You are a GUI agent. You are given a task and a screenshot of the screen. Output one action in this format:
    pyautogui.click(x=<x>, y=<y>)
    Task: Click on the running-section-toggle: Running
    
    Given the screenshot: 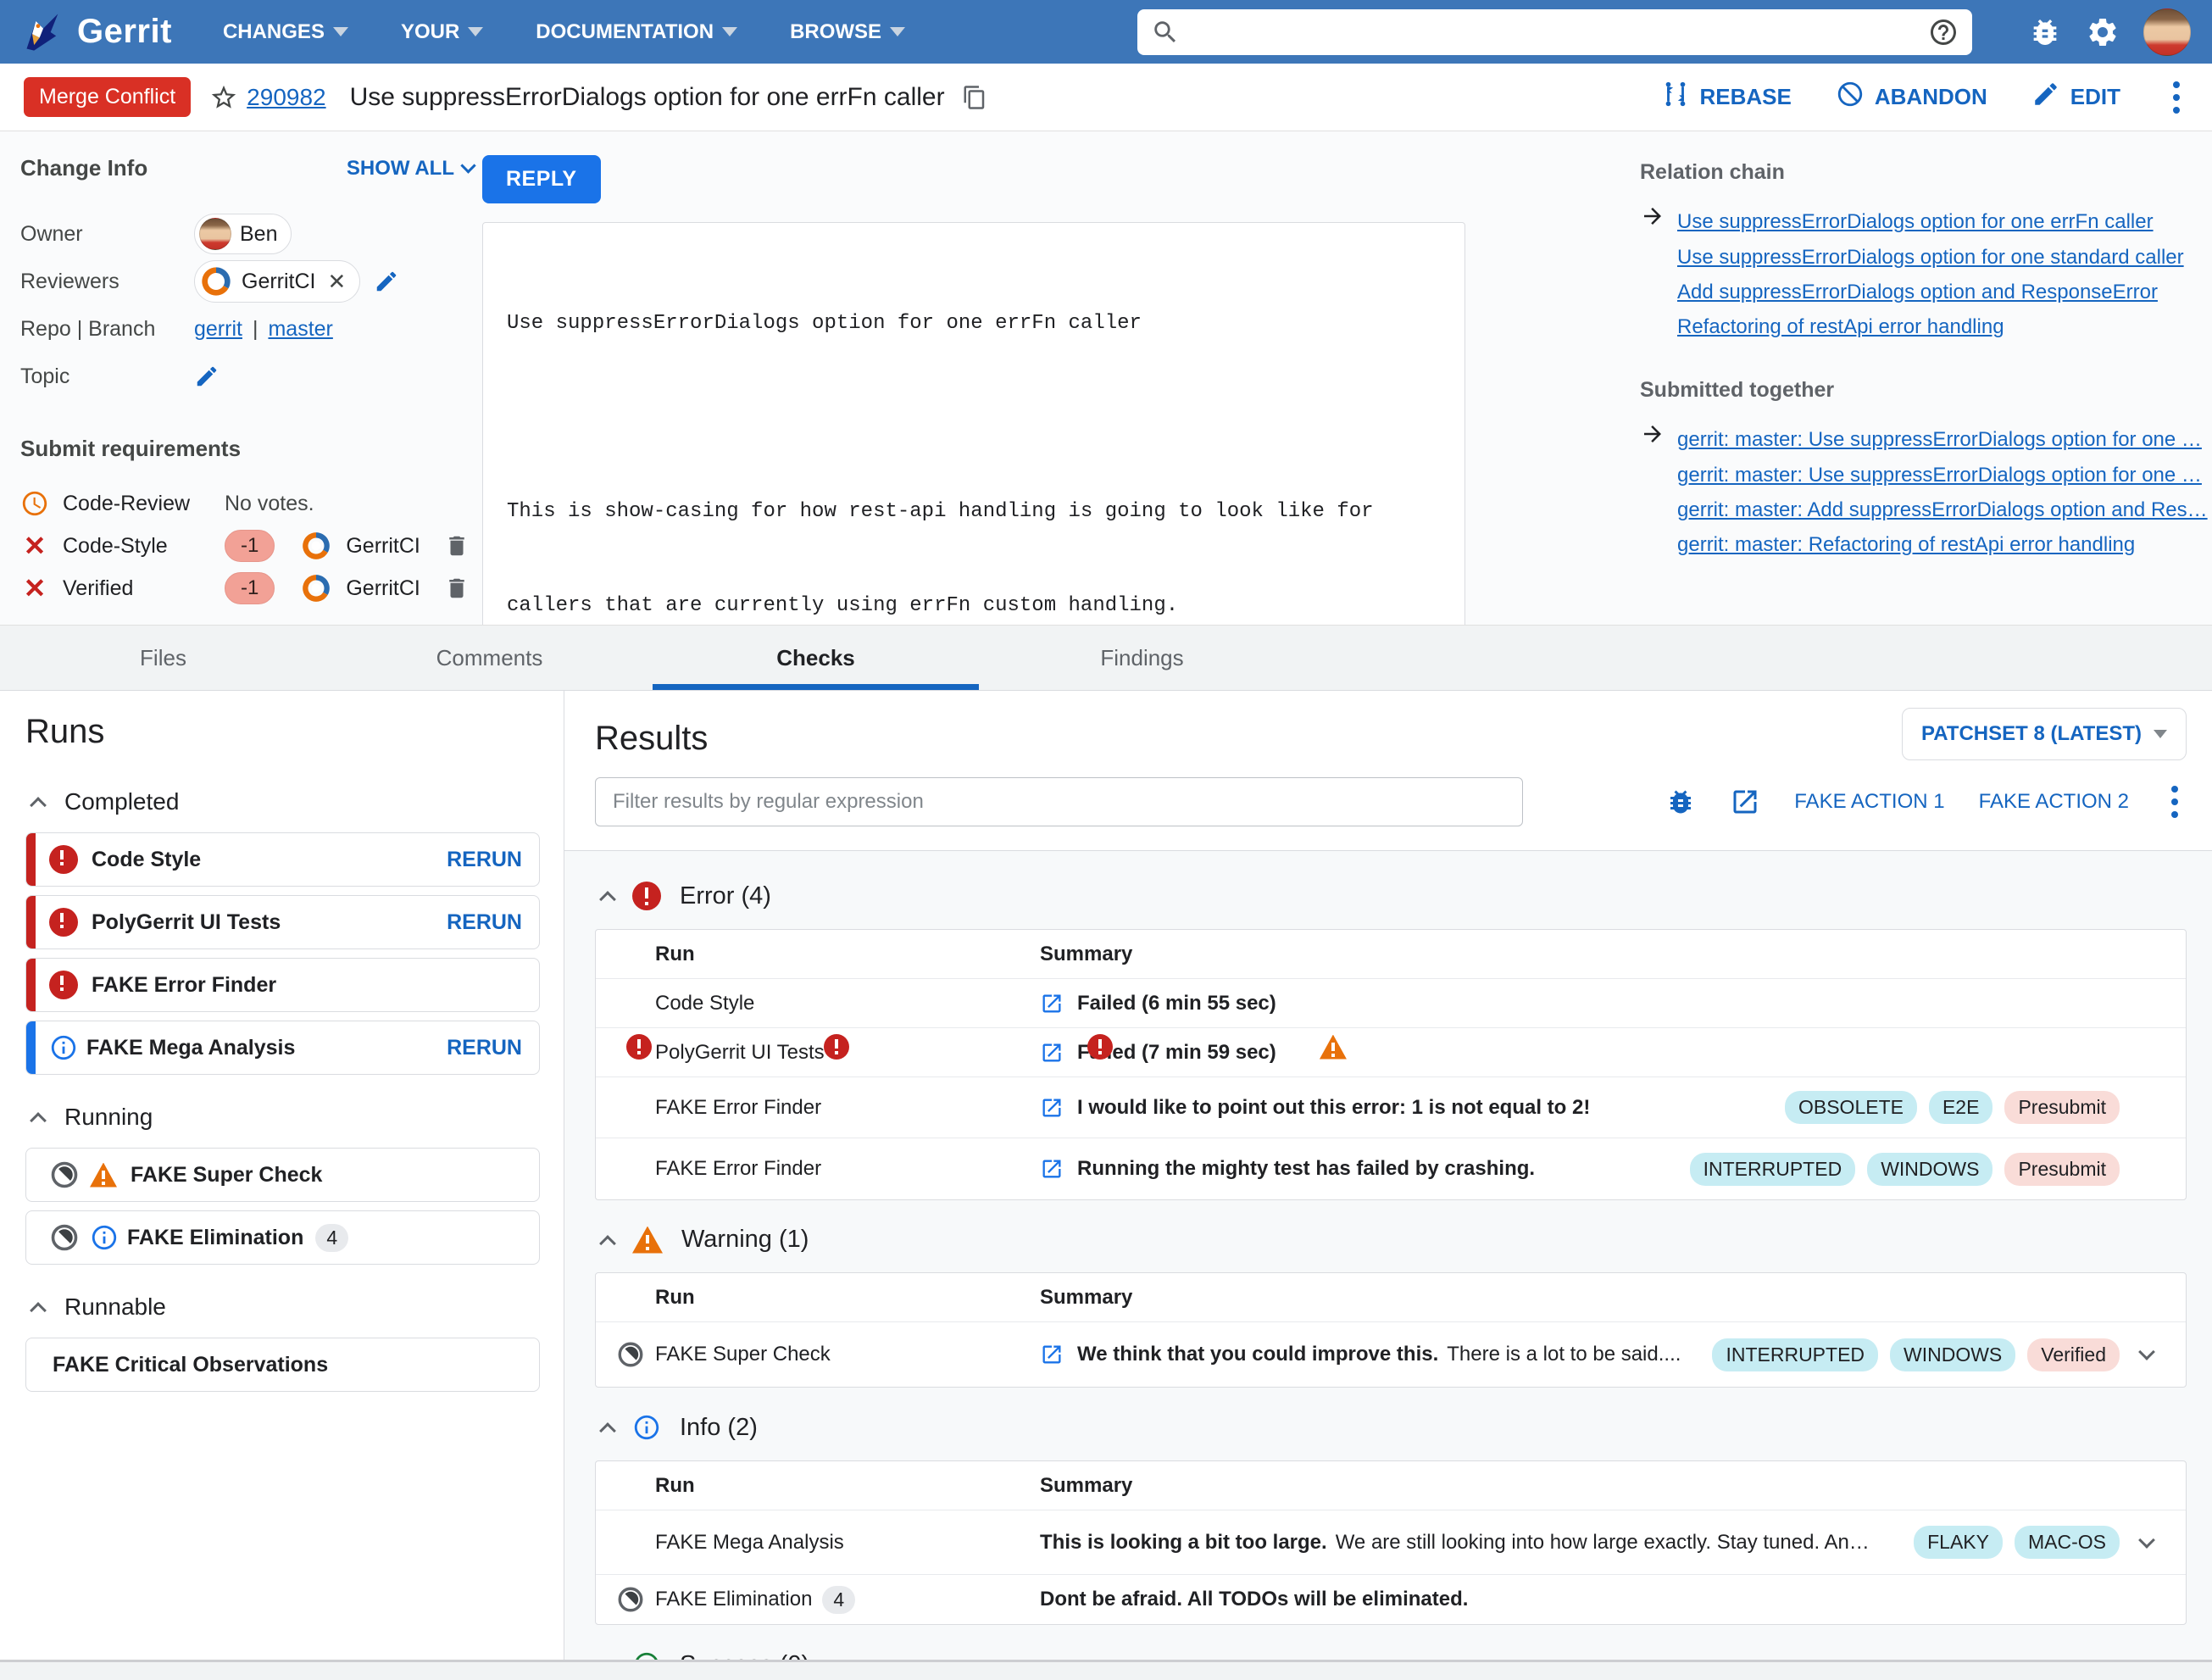 What is the action you would take?
    pyautogui.click(x=285, y=1117)
    